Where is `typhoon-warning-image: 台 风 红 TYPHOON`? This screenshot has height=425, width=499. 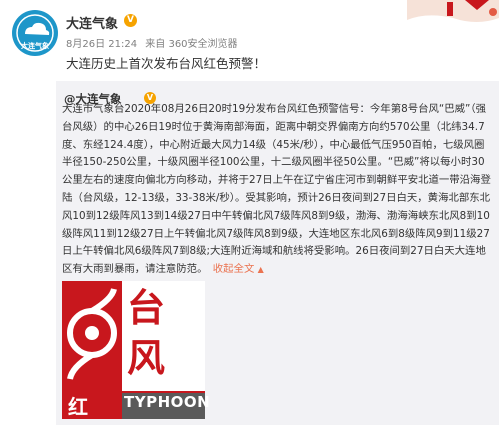
typhoon-warning-image: 台 风 红 TYPHOON is located at coordinates (136, 350).